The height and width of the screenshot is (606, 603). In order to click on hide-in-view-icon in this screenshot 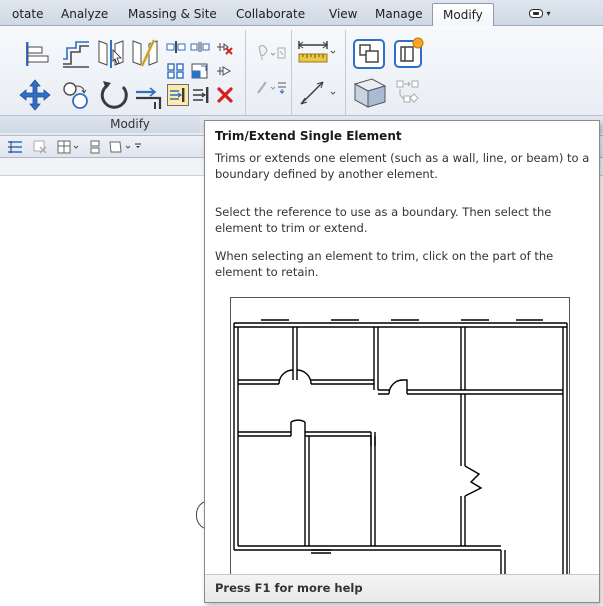, I will do `click(271, 53)`.